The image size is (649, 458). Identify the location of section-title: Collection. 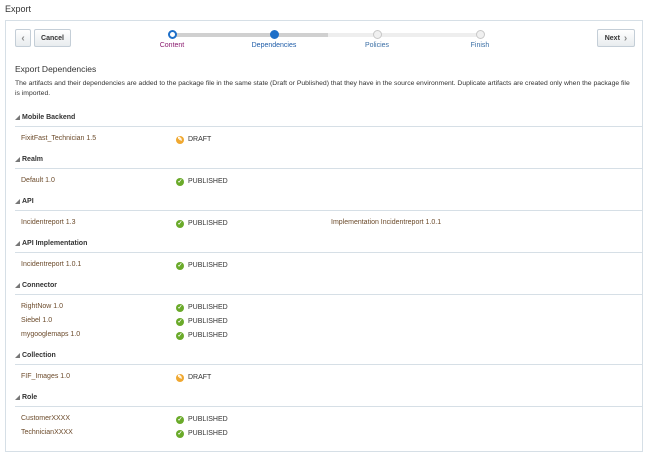
(39, 355).